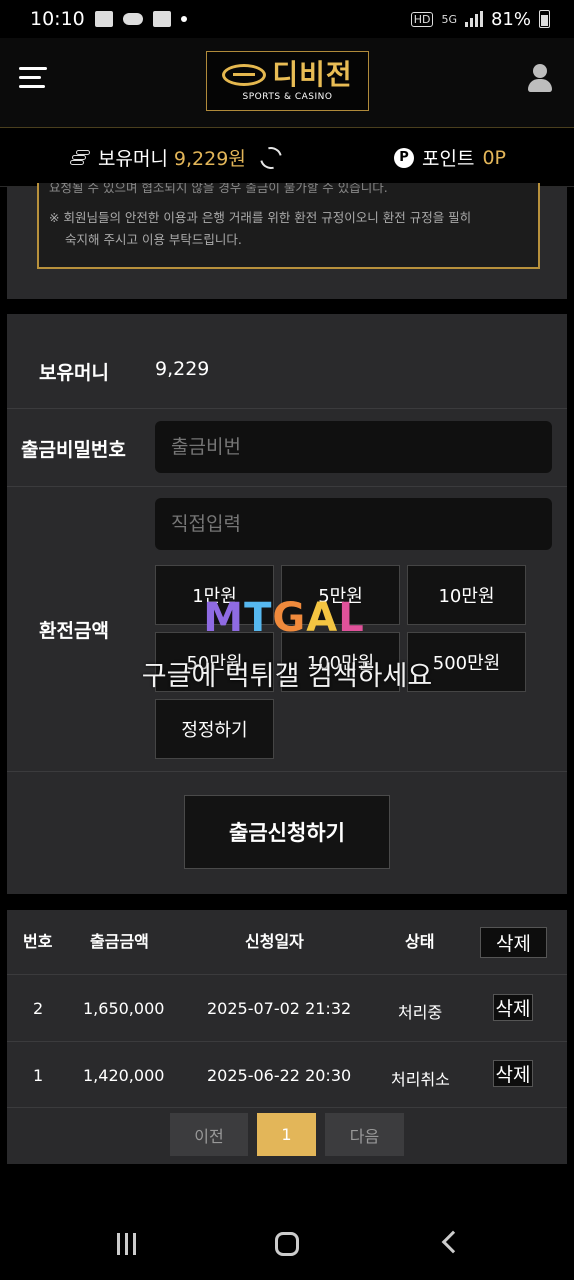 The image size is (574, 1280). I want to click on battery-percent: 81%, so click(510, 19).